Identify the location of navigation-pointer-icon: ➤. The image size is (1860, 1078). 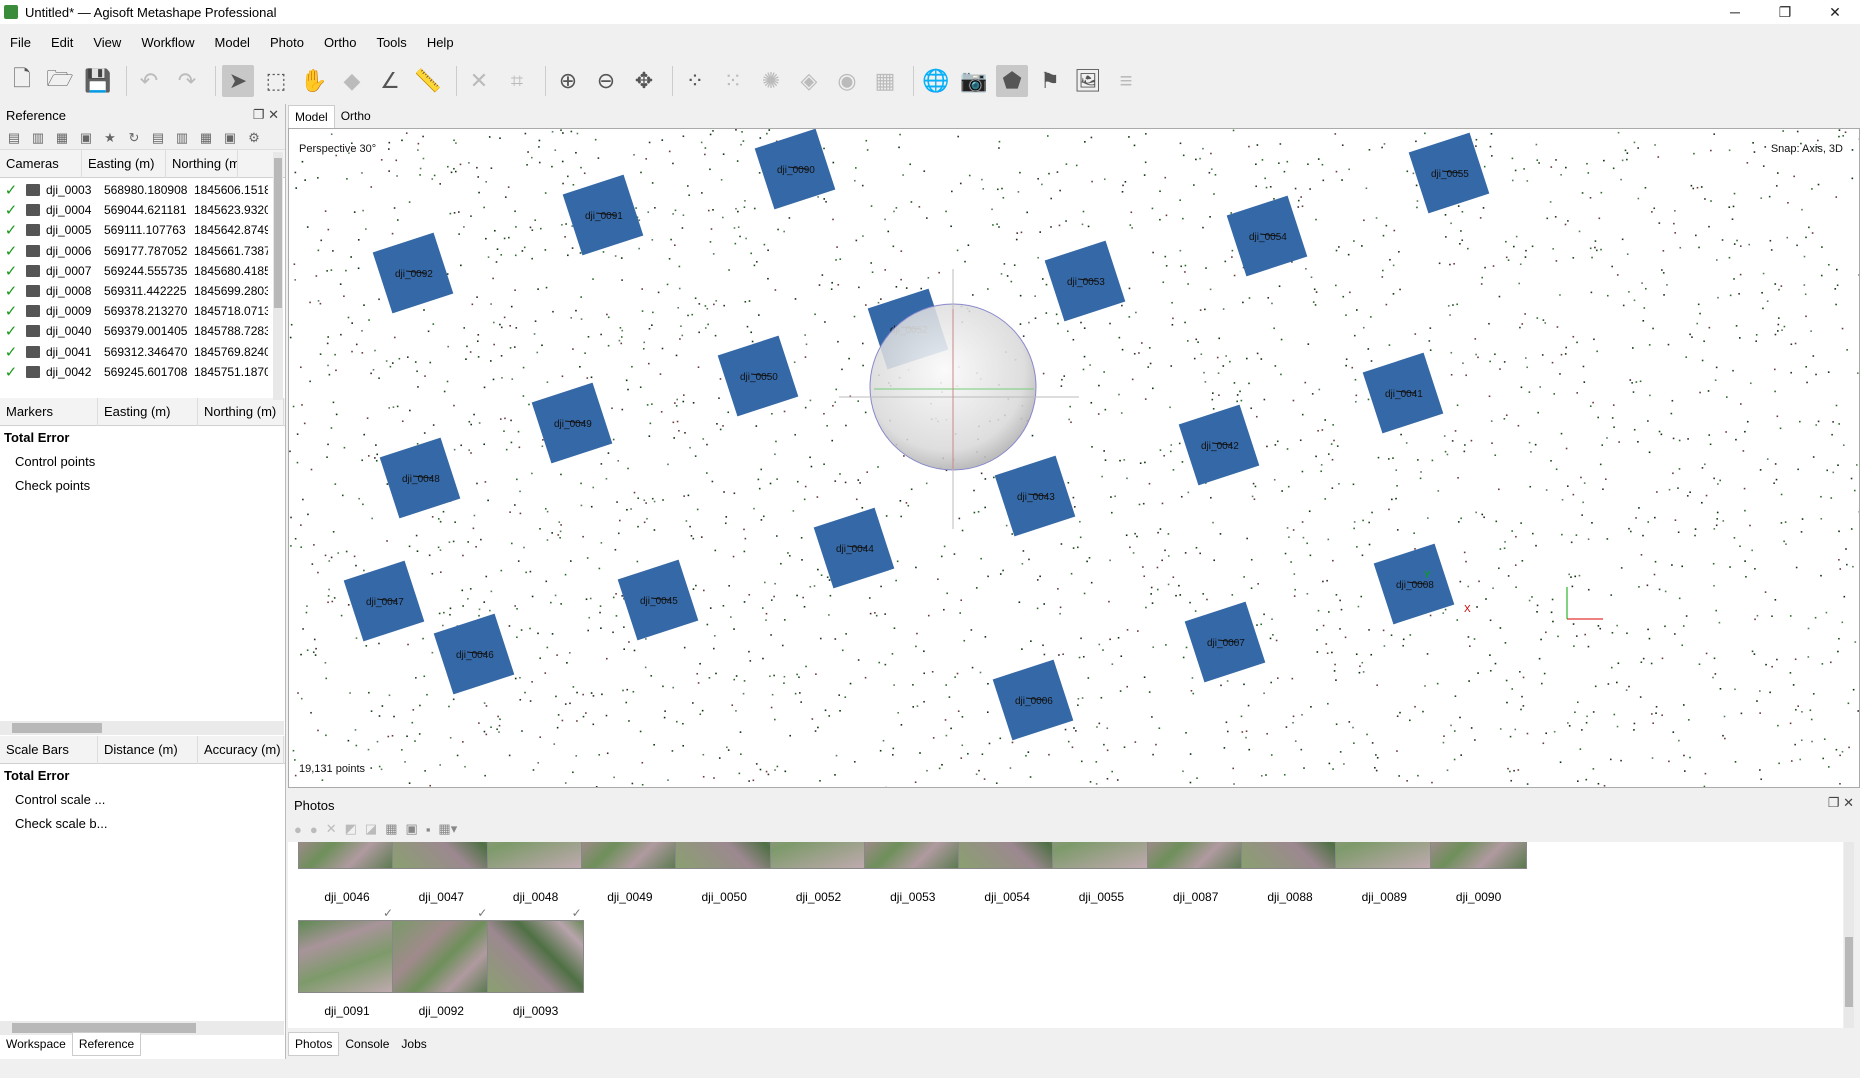
(238, 81).